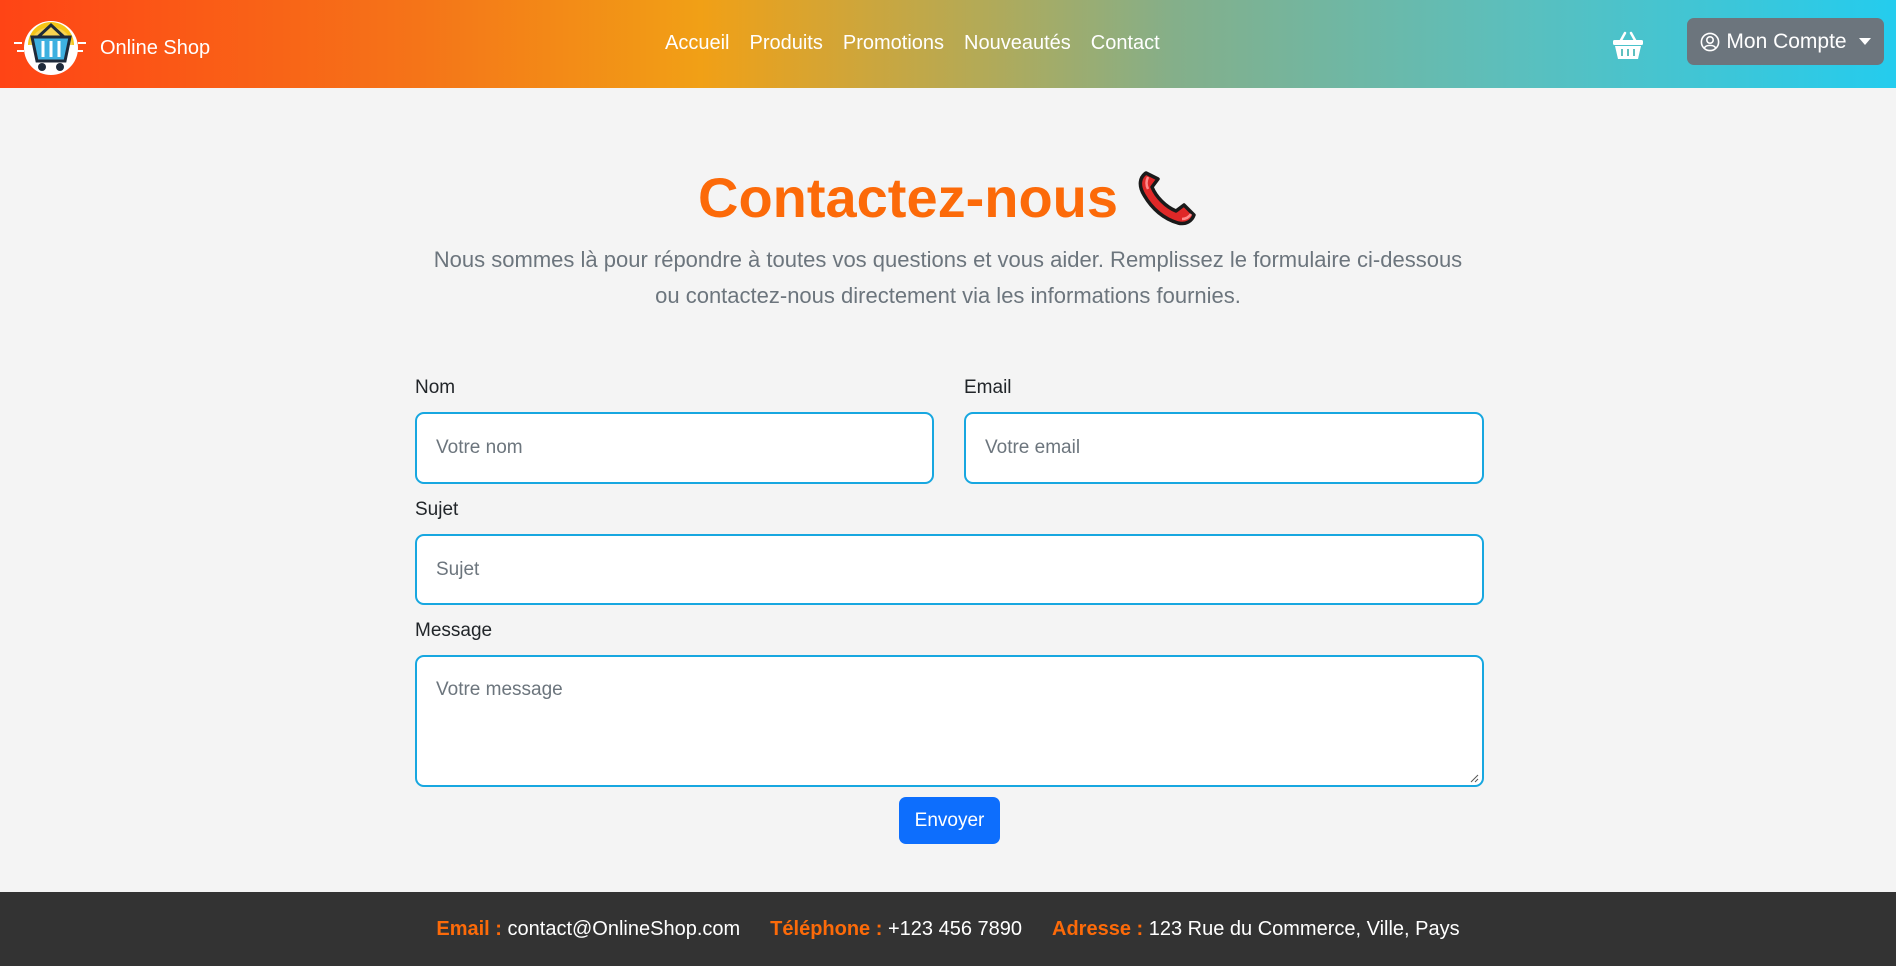 The width and height of the screenshot is (1896, 966). Describe the element at coordinates (1474, 776) in the screenshot. I see `resize-grip-icon` at that location.